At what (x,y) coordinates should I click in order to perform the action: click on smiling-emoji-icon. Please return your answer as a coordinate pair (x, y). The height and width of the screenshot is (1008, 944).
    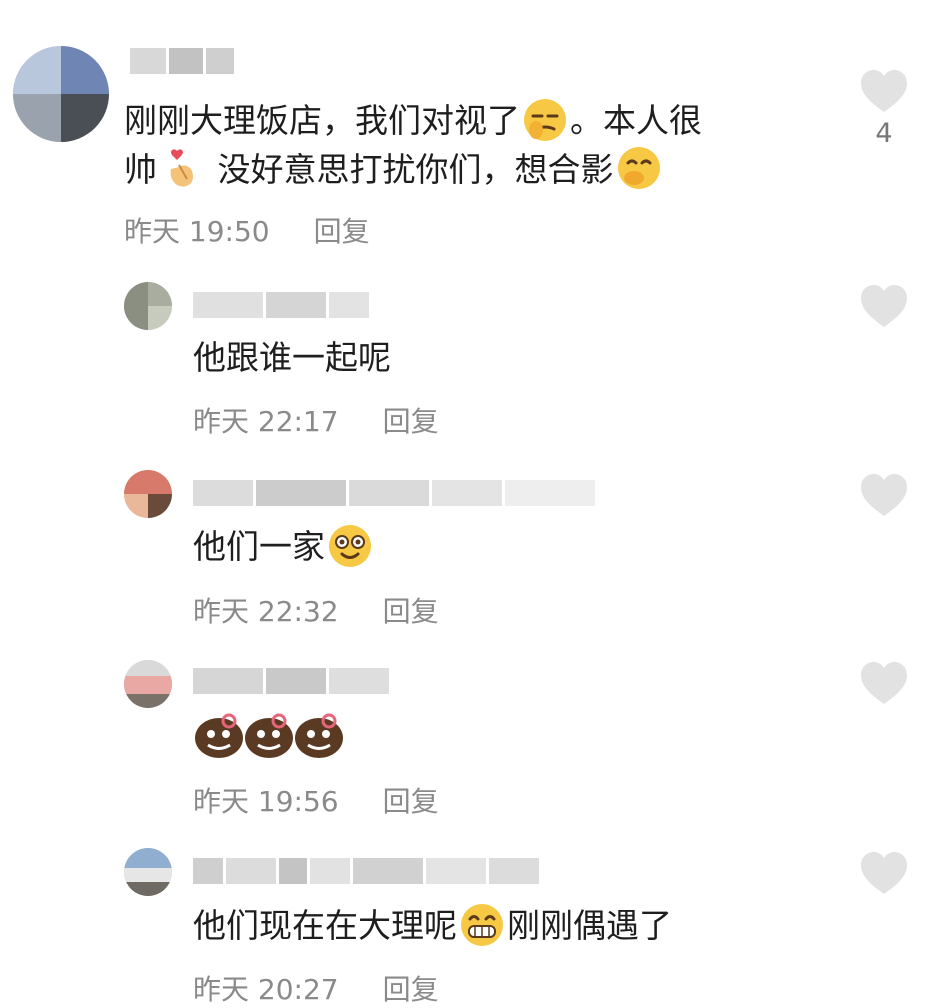
    Looking at the image, I should click on (350, 546).